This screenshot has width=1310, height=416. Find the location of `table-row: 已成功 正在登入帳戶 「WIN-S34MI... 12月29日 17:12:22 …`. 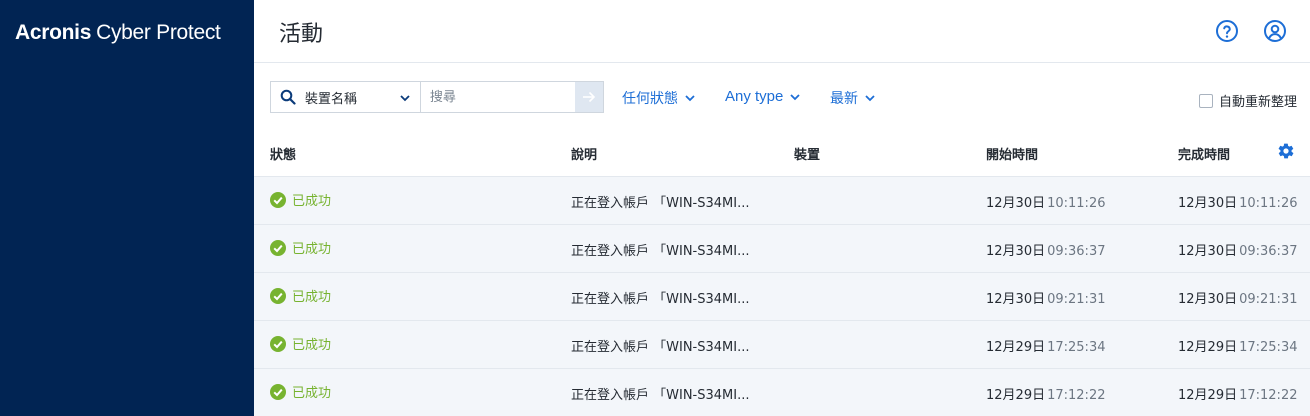

table-row: 已成功 正在登入帳戶 「WIN-S34MI... 12月29日 17:12:22 … is located at coordinates (782, 392).